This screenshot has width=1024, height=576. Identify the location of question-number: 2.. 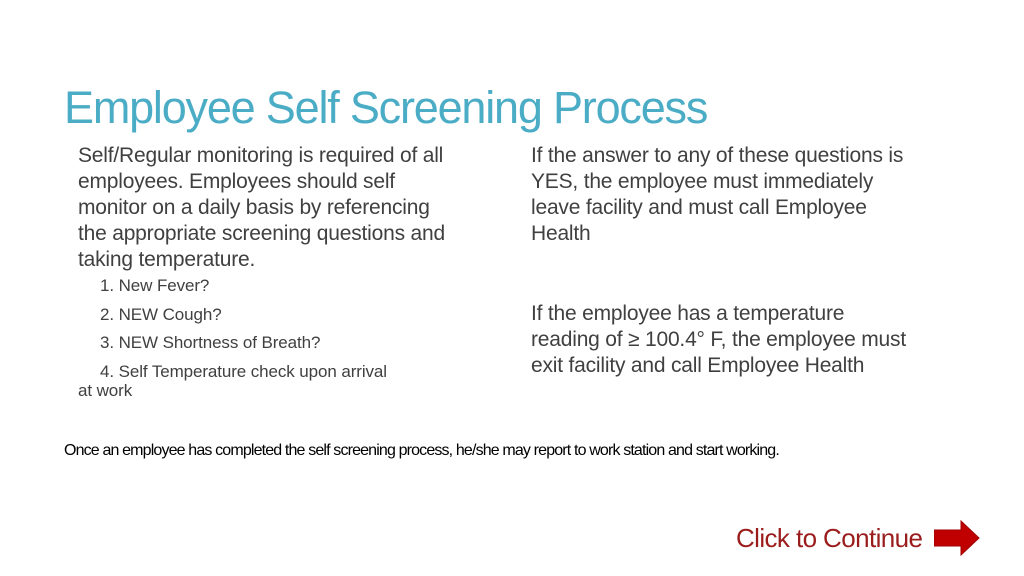
(107, 314).